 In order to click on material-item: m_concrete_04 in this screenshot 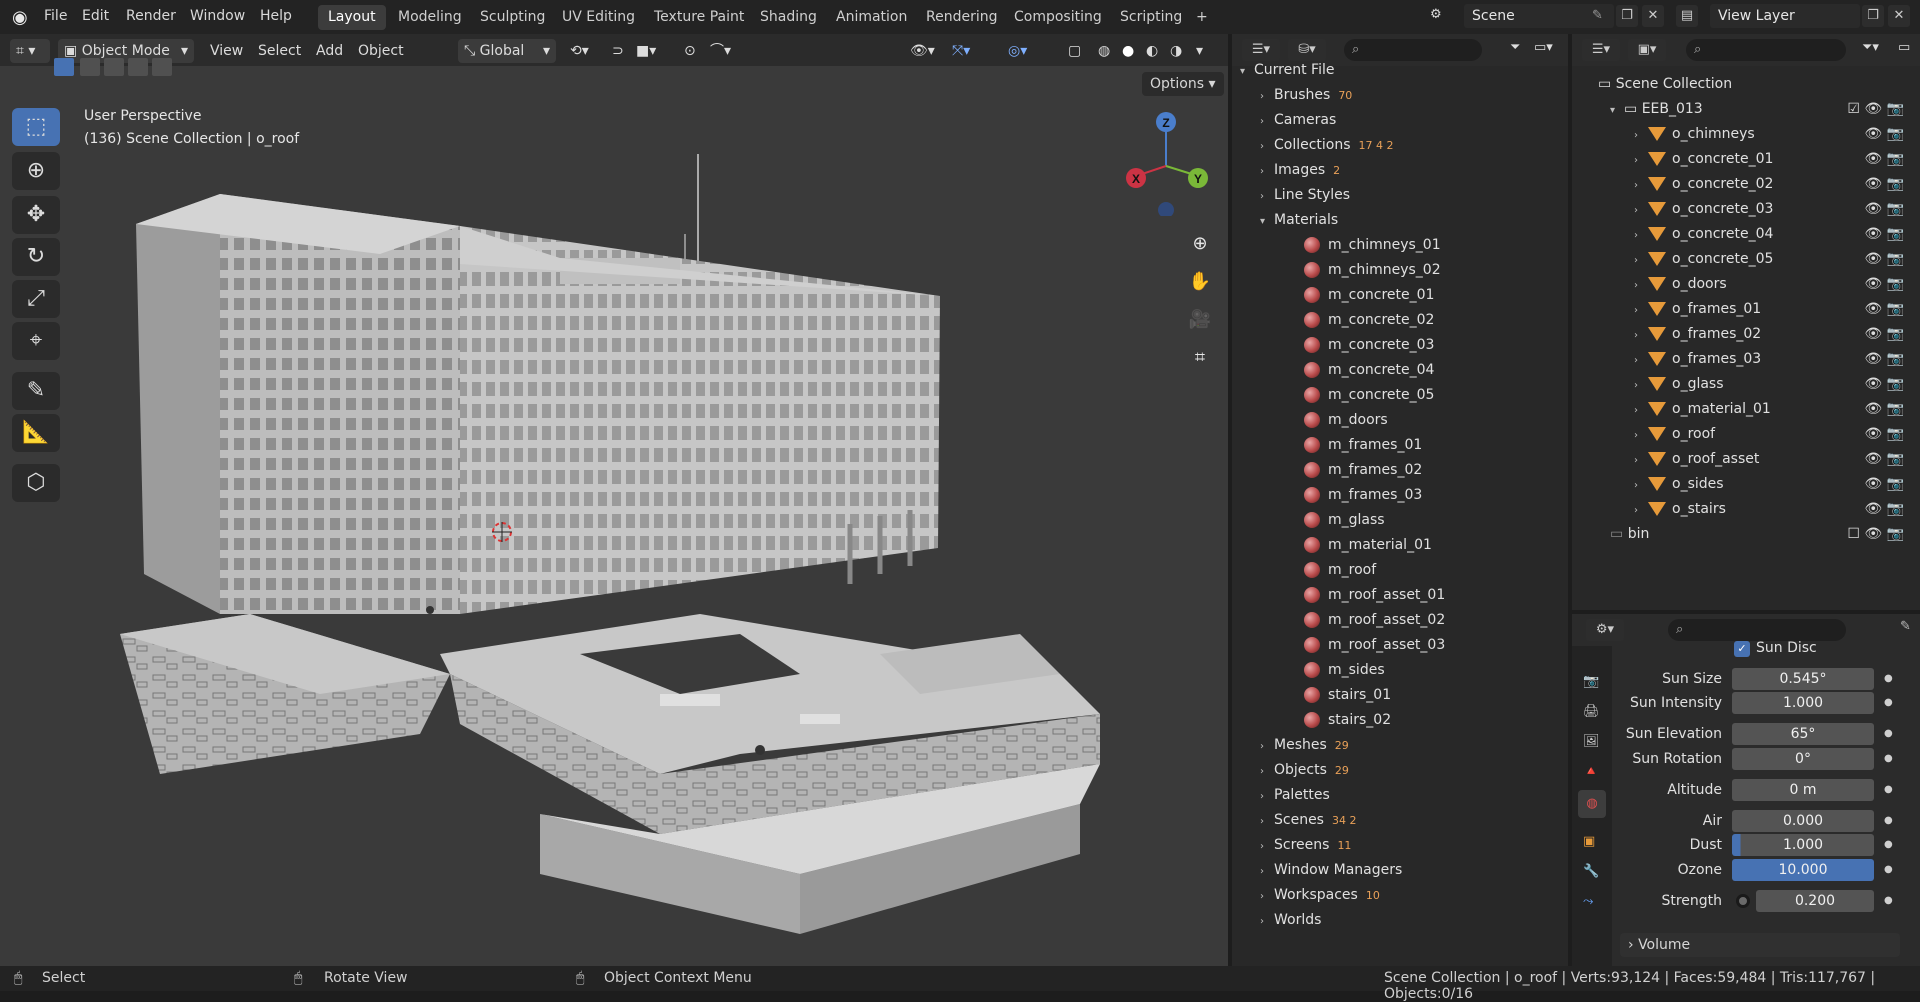, I will do `click(1369, 370)`.